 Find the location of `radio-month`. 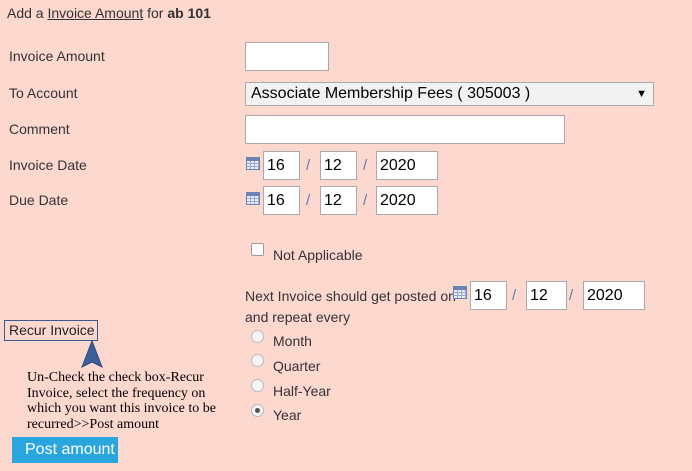

radio-month is located at coordinates (257, 336).